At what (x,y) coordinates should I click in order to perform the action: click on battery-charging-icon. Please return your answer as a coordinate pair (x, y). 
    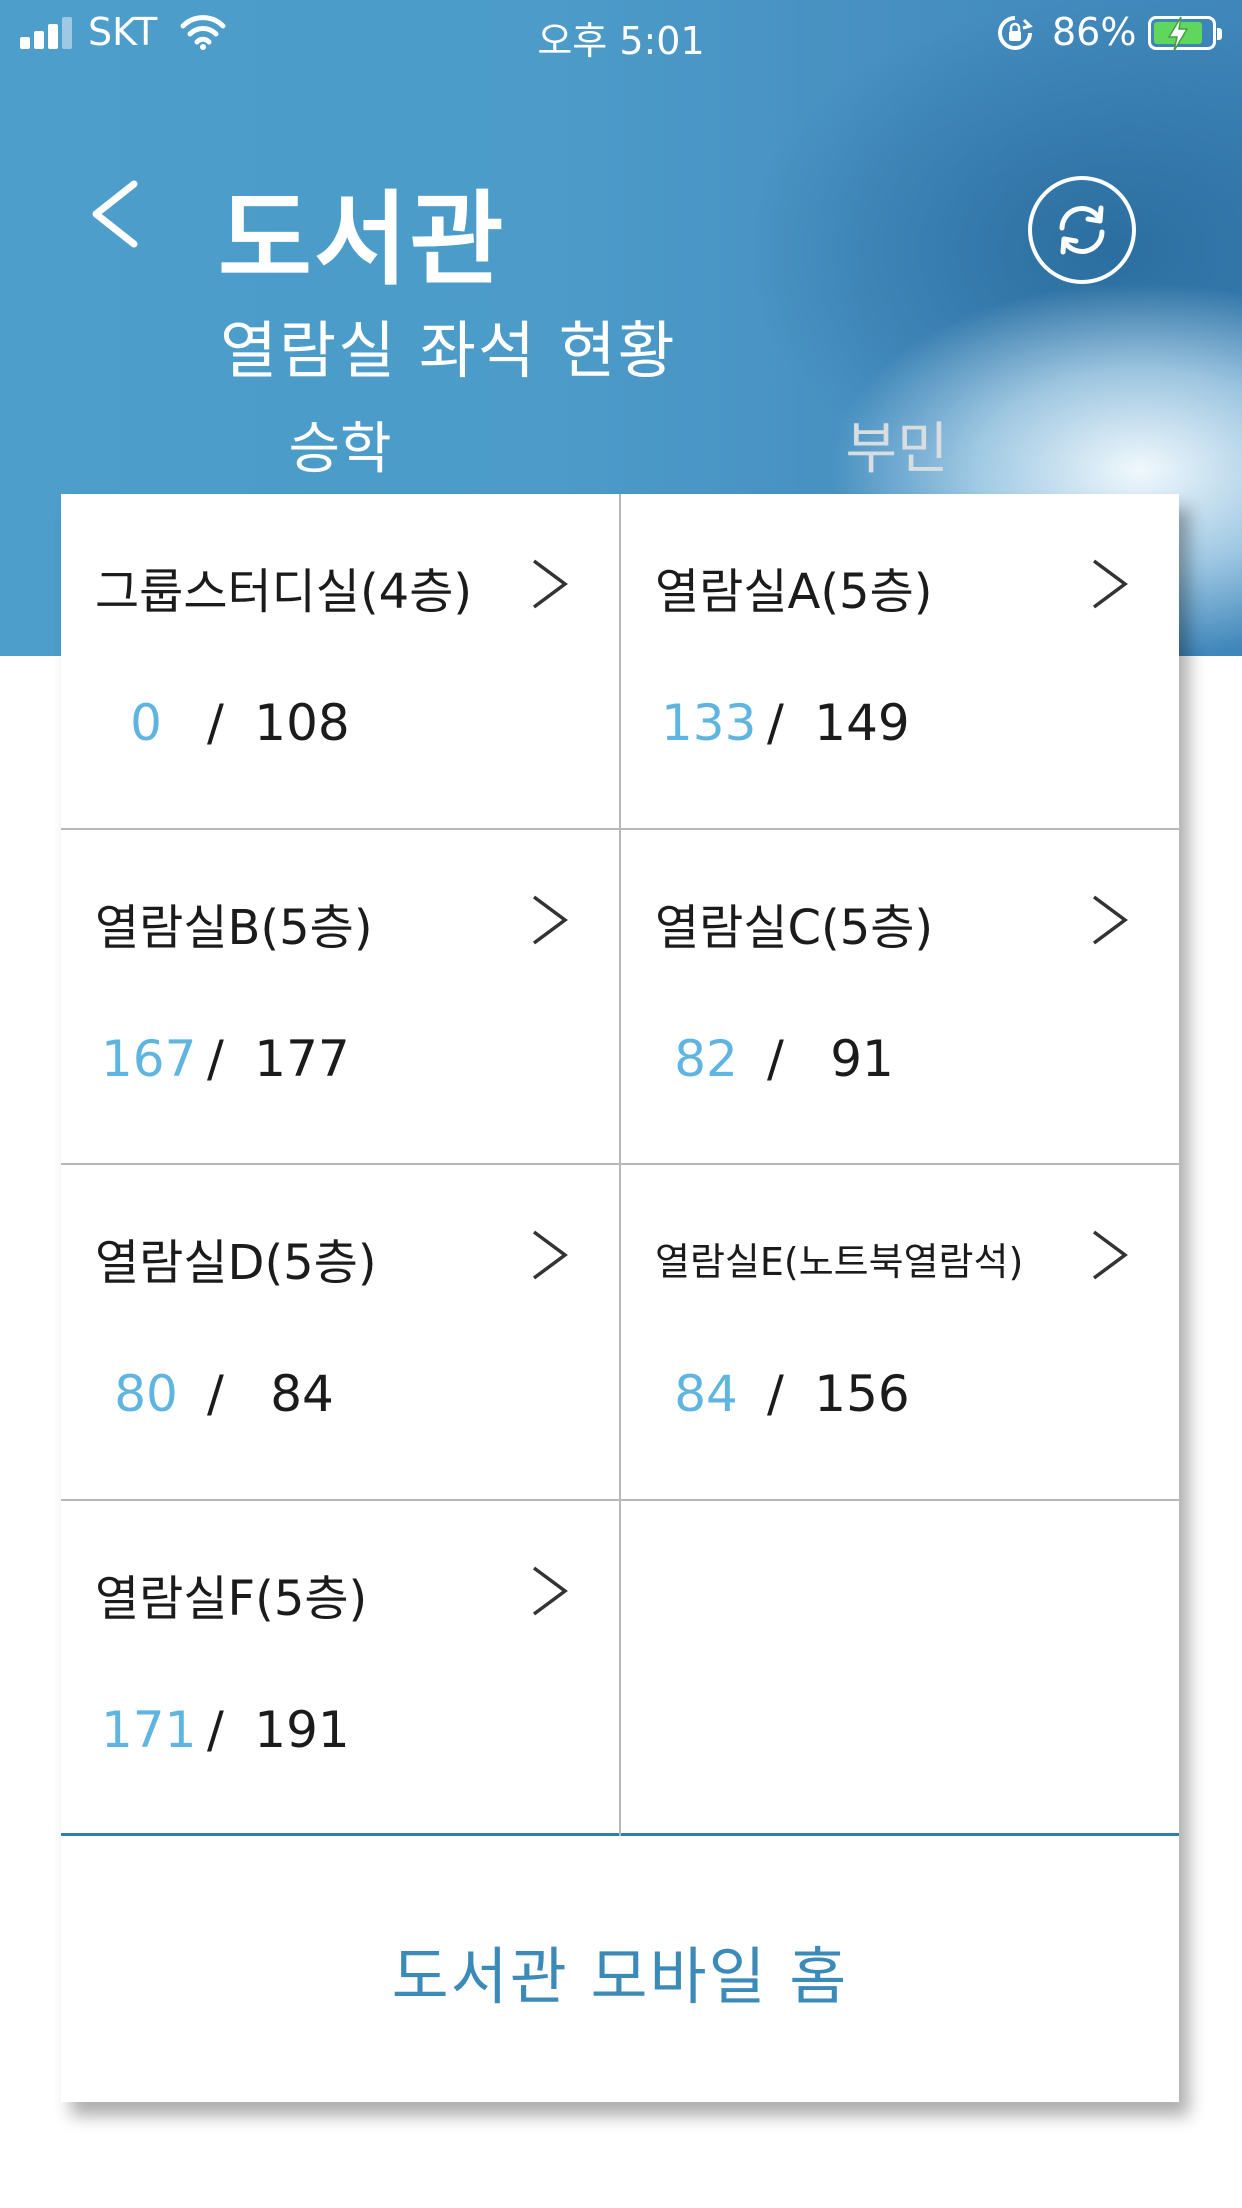
    Looking at the image, I should click on (1185, 34).